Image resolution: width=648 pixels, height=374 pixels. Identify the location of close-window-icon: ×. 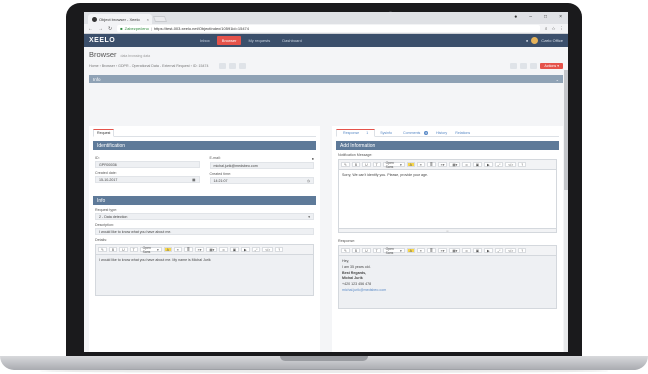
(560, 17).